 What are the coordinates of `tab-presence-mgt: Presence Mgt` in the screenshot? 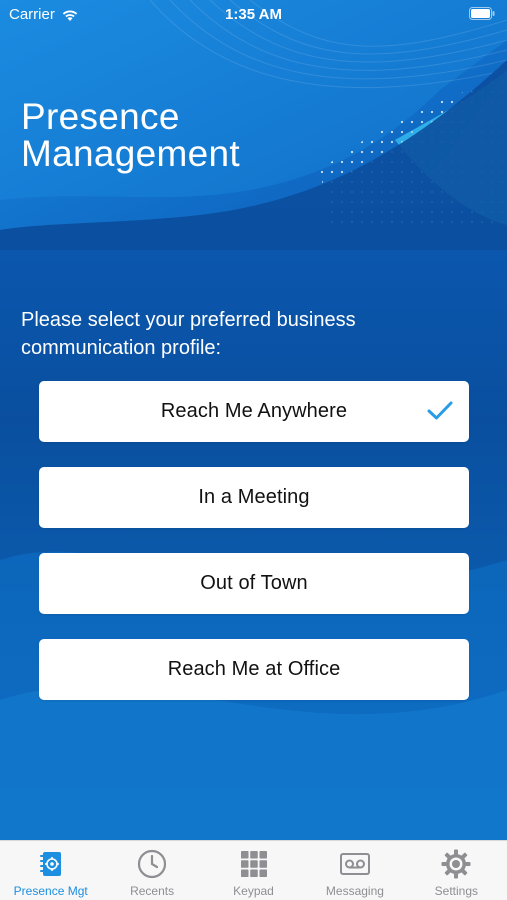 It's located at (50, 870).